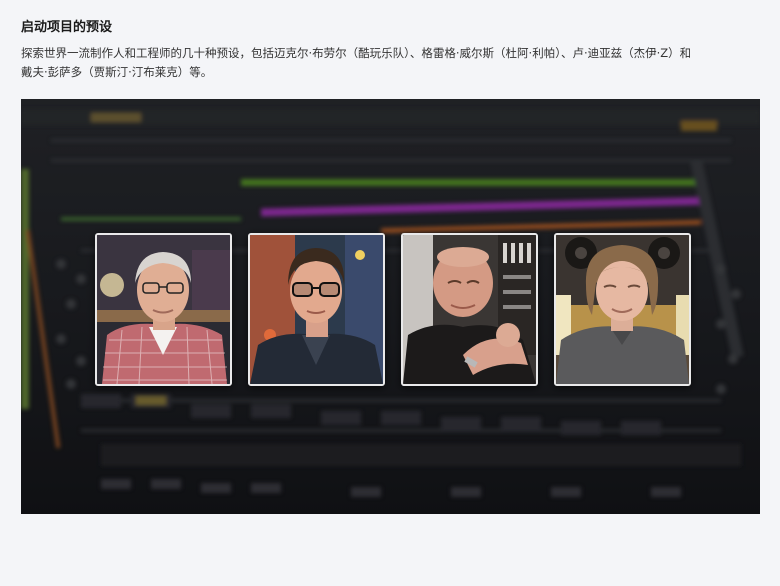  What do you see at coordinates (67, 27) in the screenshot?
I see `section-title: 启动项目的预设` at bounding box center [67, 27].